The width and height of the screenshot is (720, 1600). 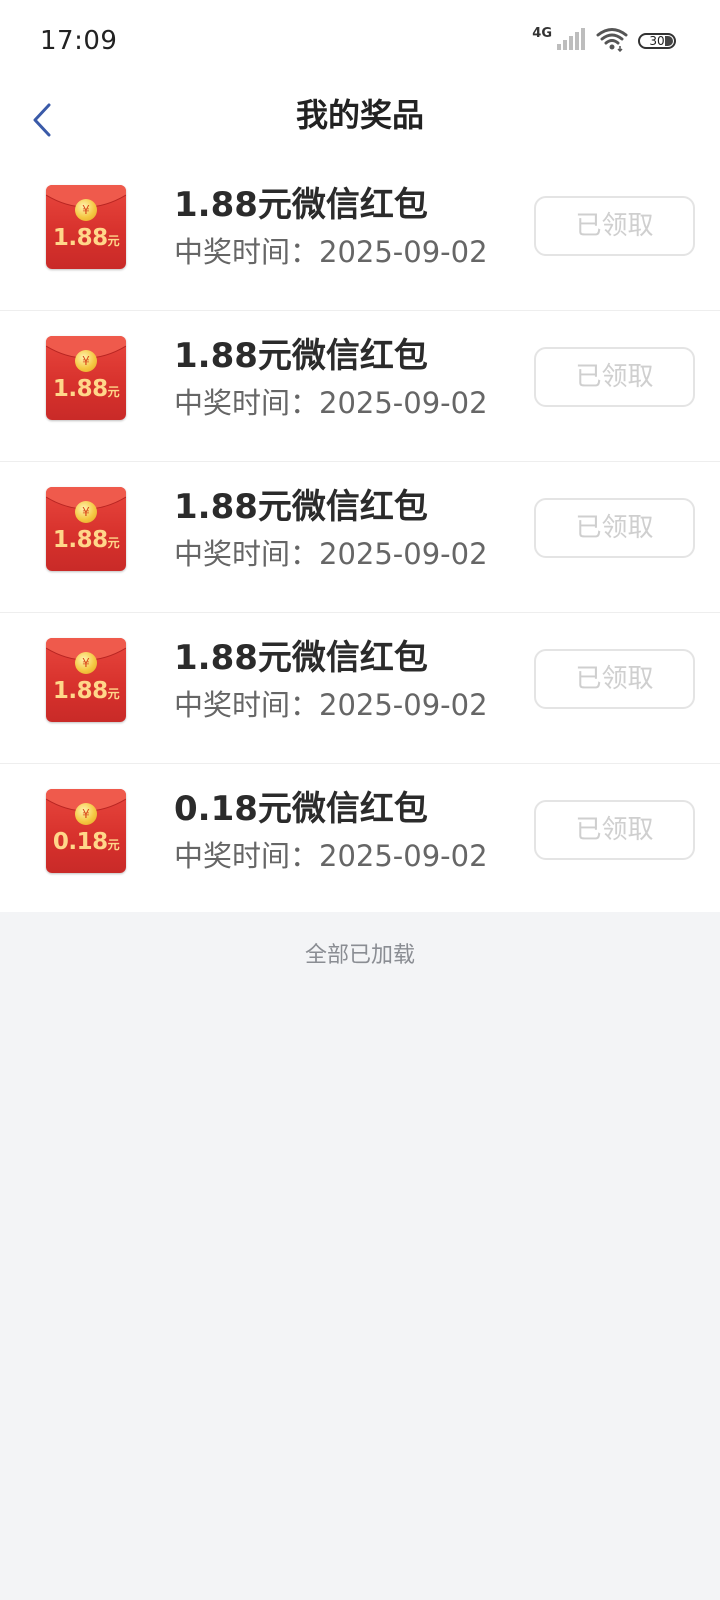 What do you see at coordinates (542, 33) in the screenshot?
I see `network-type-label: 4G` at bounding box center [542, 33].